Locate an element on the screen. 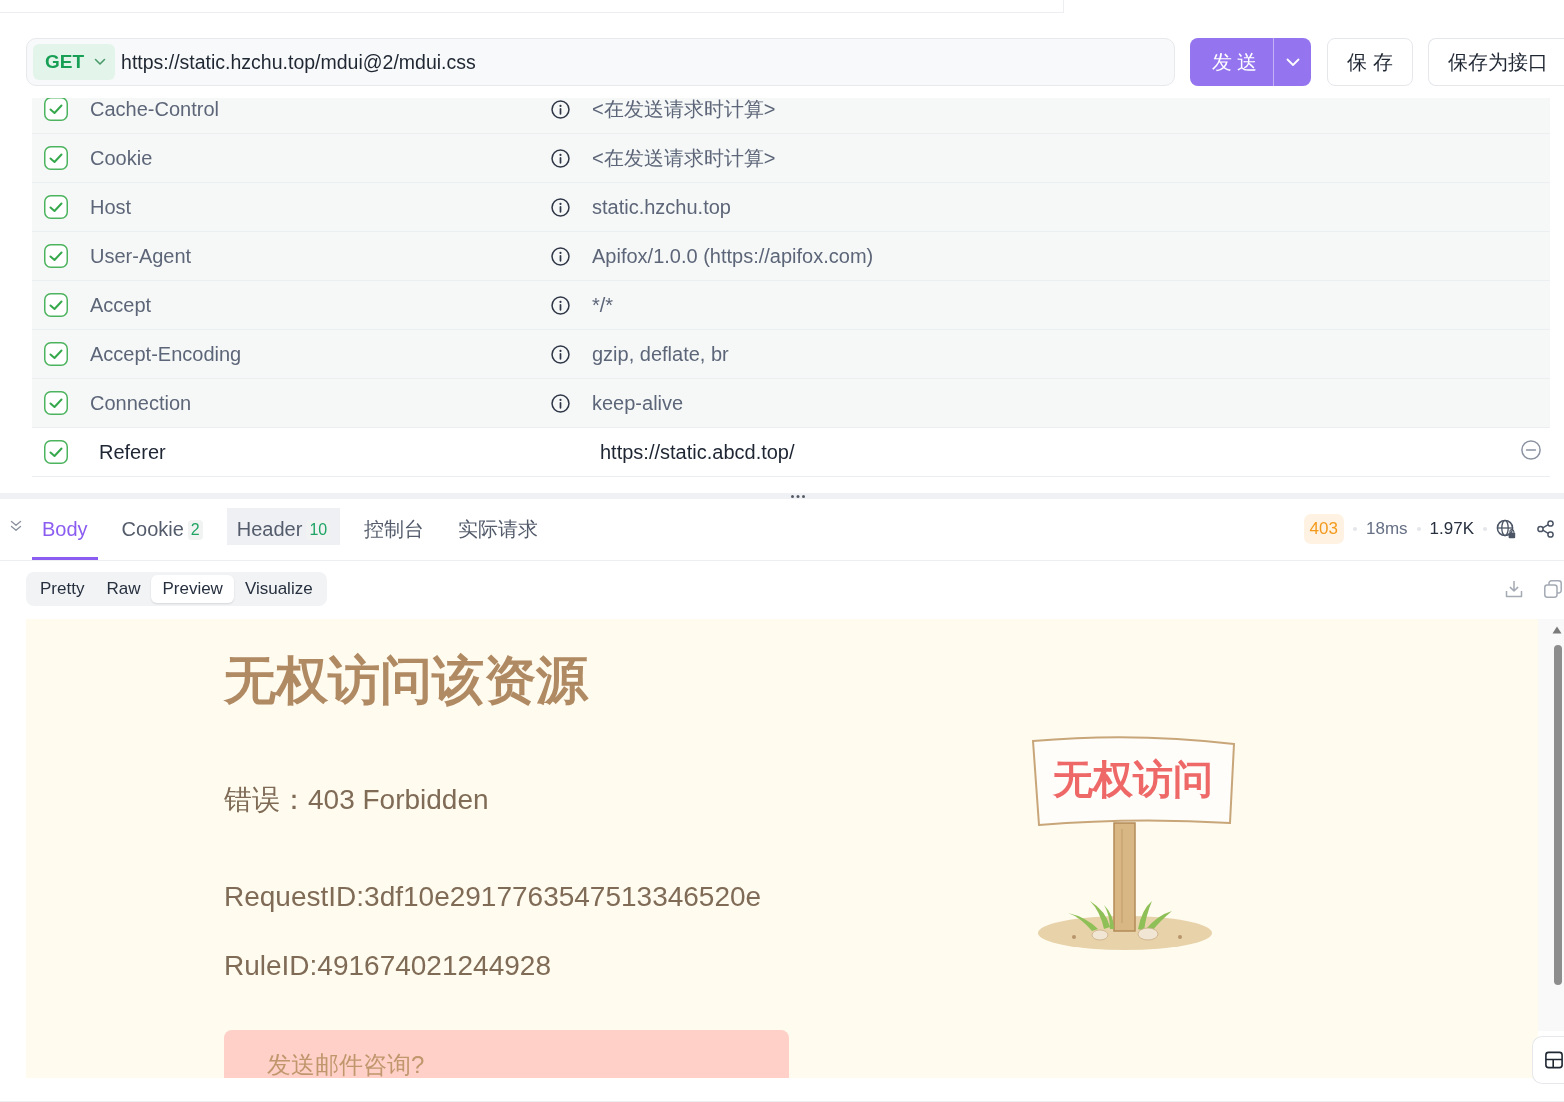  share-icon is located at coordinates (1545, 528).